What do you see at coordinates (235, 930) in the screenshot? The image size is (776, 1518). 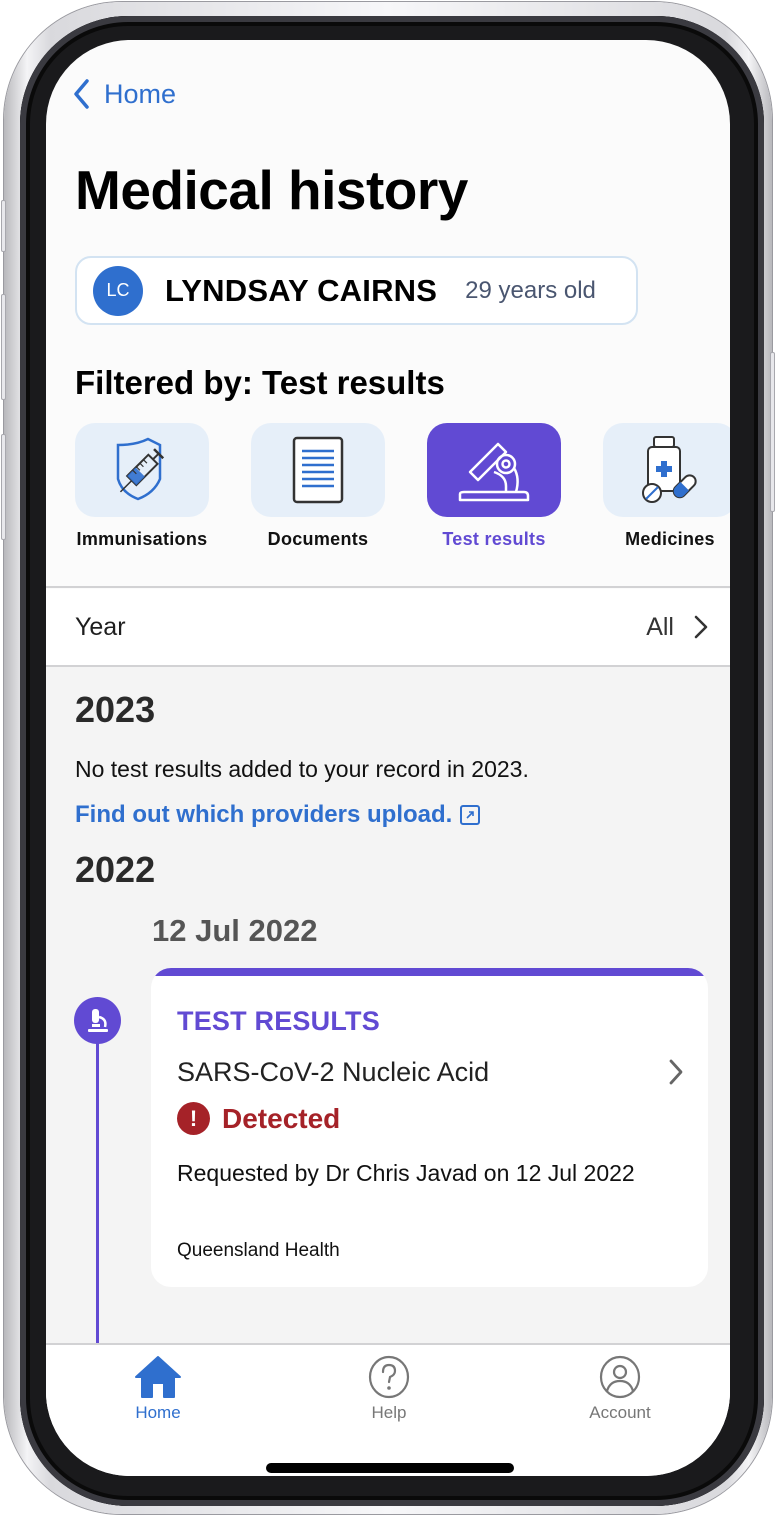 I see `entry-date: 12 Jul 2022` at bounding box center [235, 930].